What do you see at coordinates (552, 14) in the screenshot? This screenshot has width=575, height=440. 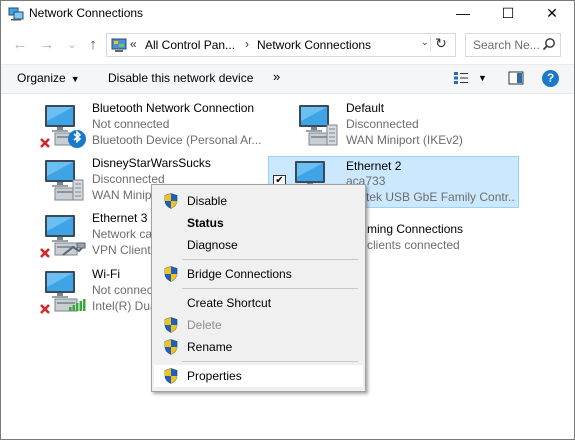 I see `close-button: ✕` at bounding box center [552, 14].